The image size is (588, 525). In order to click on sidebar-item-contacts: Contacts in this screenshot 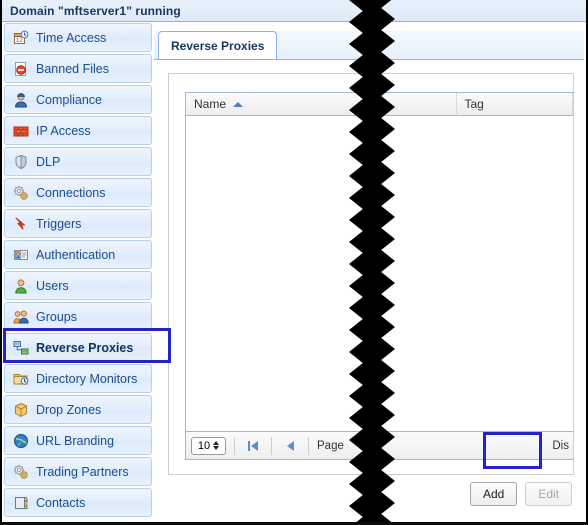, I will do `click(78, 502)`.